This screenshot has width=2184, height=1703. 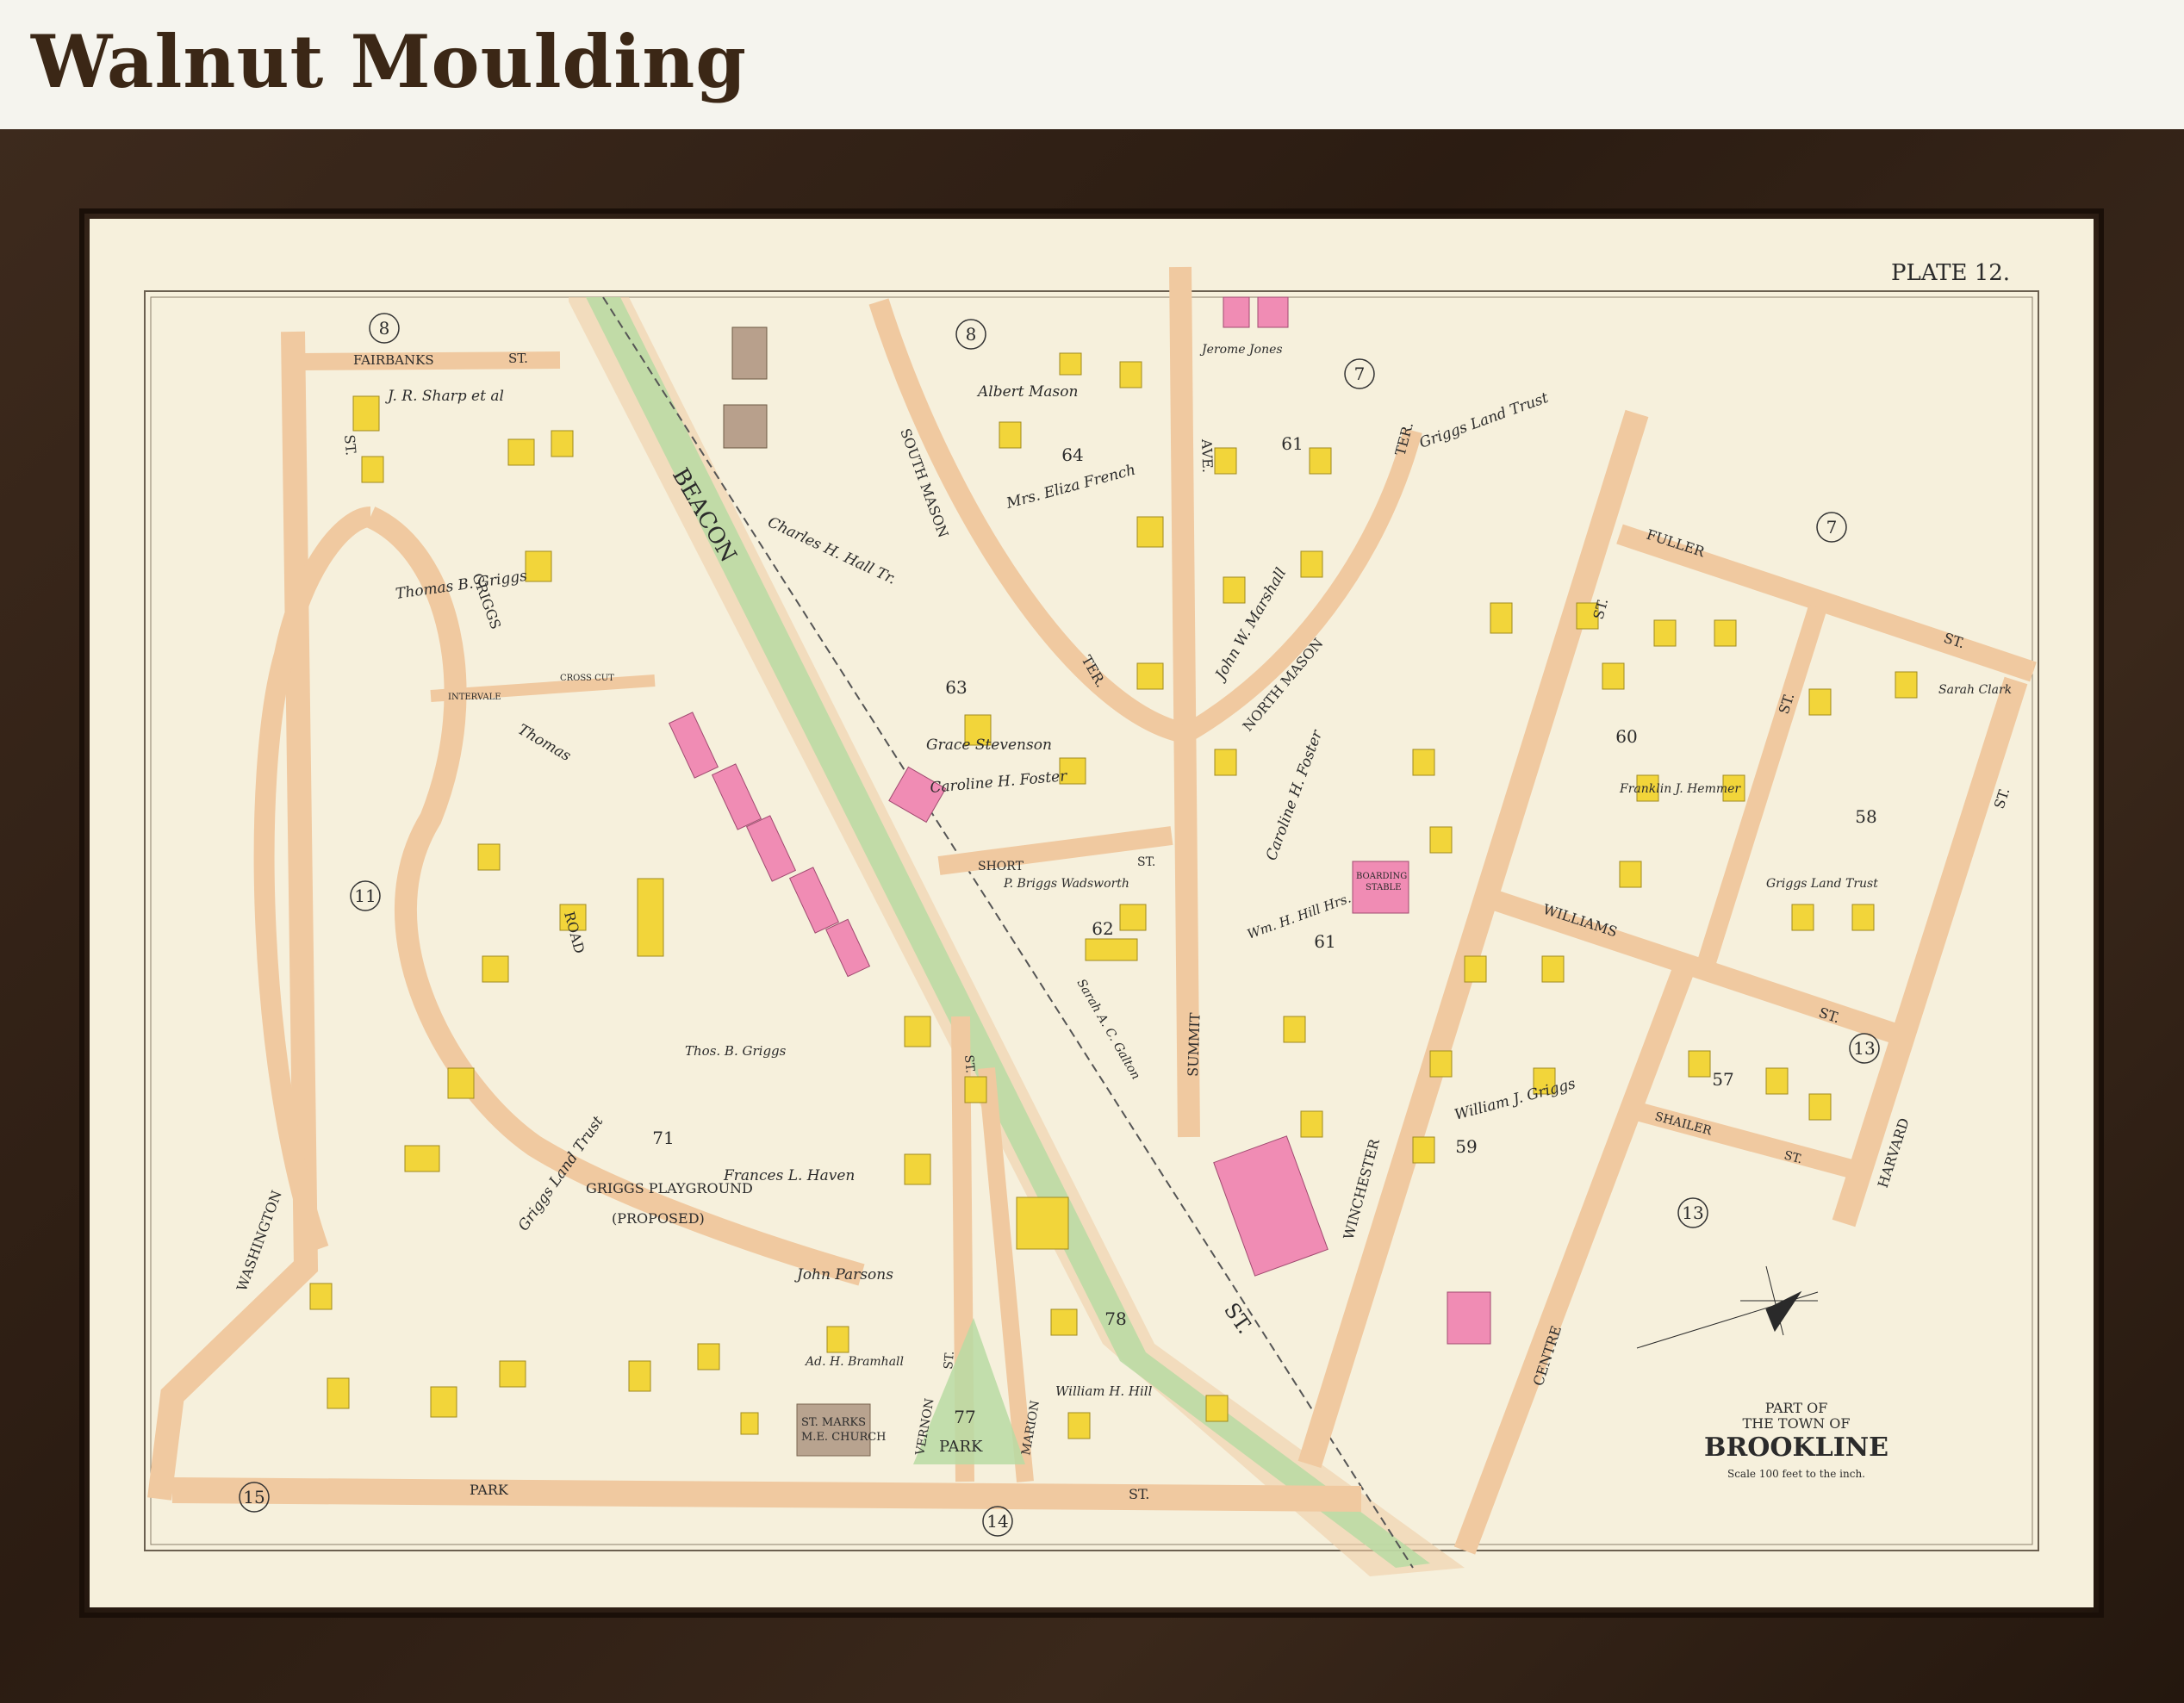 What do you see at coordinates (1207, 456) in the screenshot?
I see `street-ave: AVE.` at bounding box center [1207, 456].